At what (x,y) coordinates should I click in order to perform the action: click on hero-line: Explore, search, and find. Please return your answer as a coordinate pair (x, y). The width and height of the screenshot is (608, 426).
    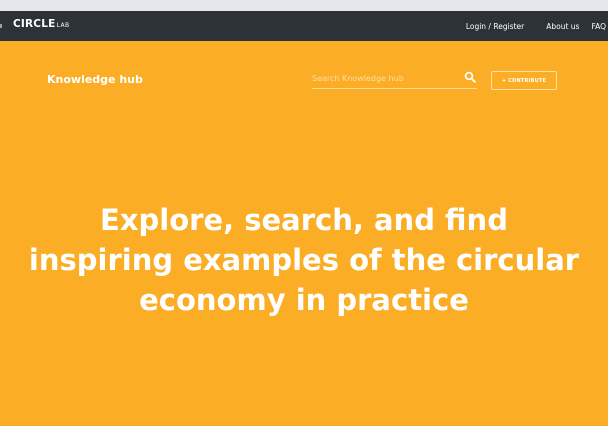
    Looking at the image, I should click on (304, 220).